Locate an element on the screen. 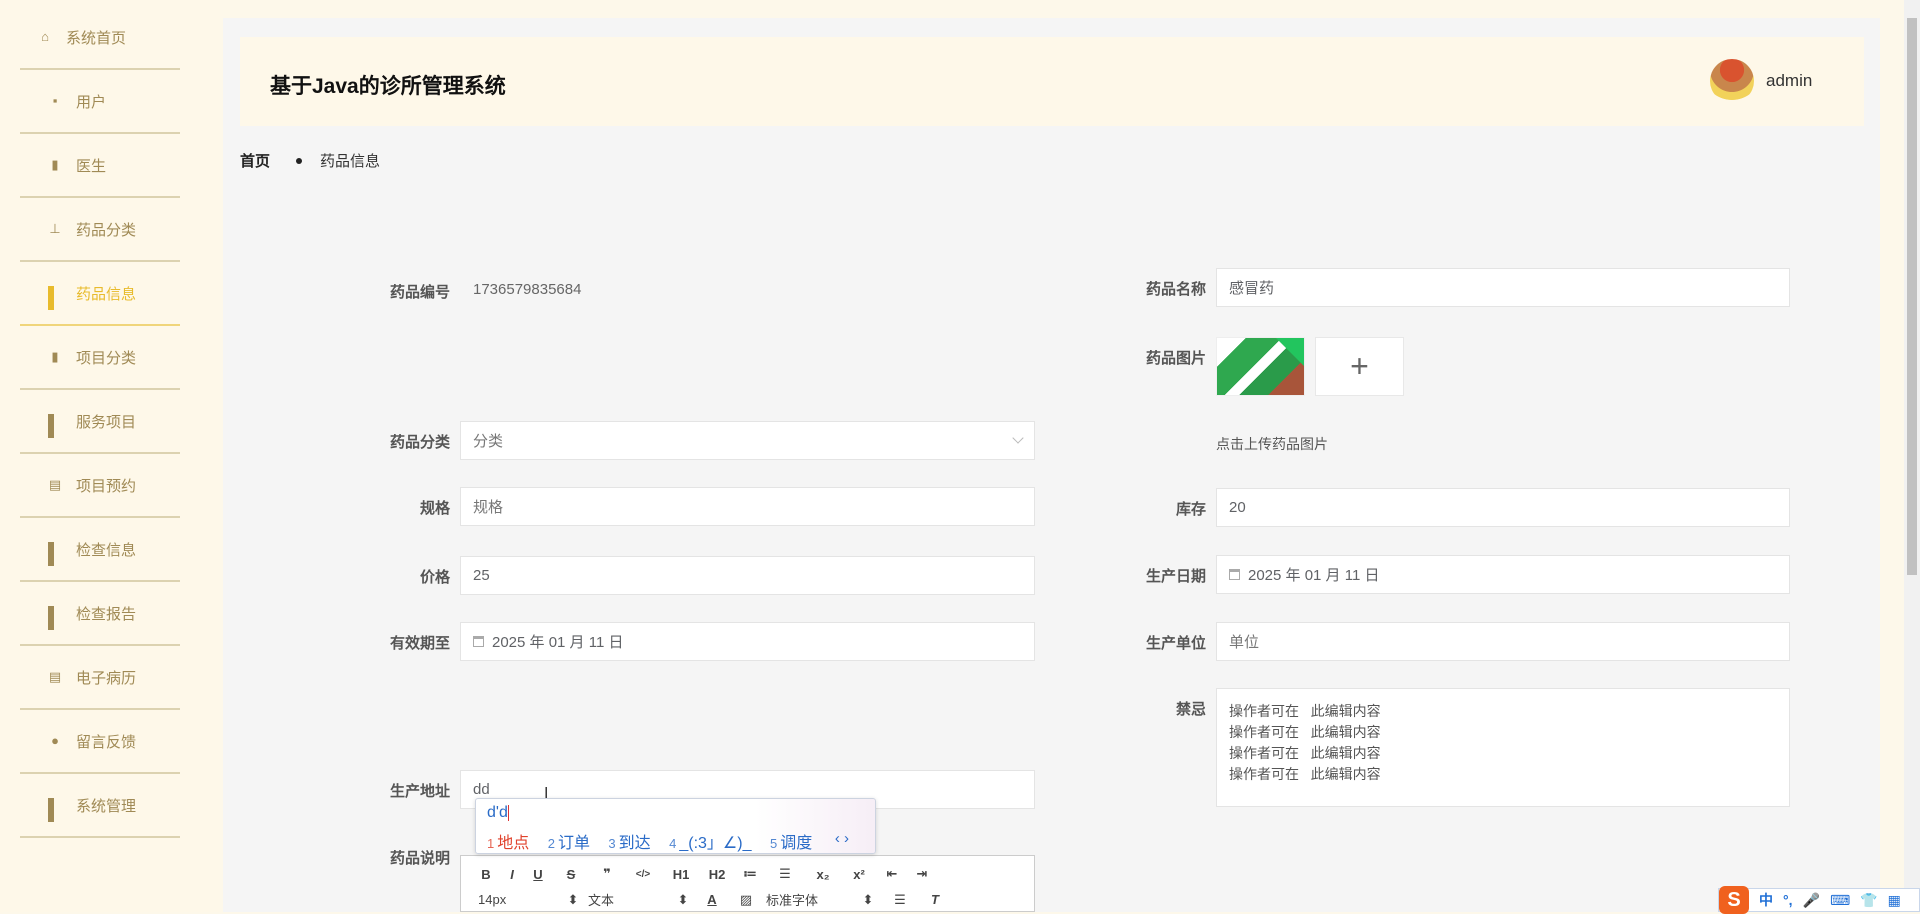 This screenshot has height=914, width=1920. code-button: </> is located at coordinates (643, 874).